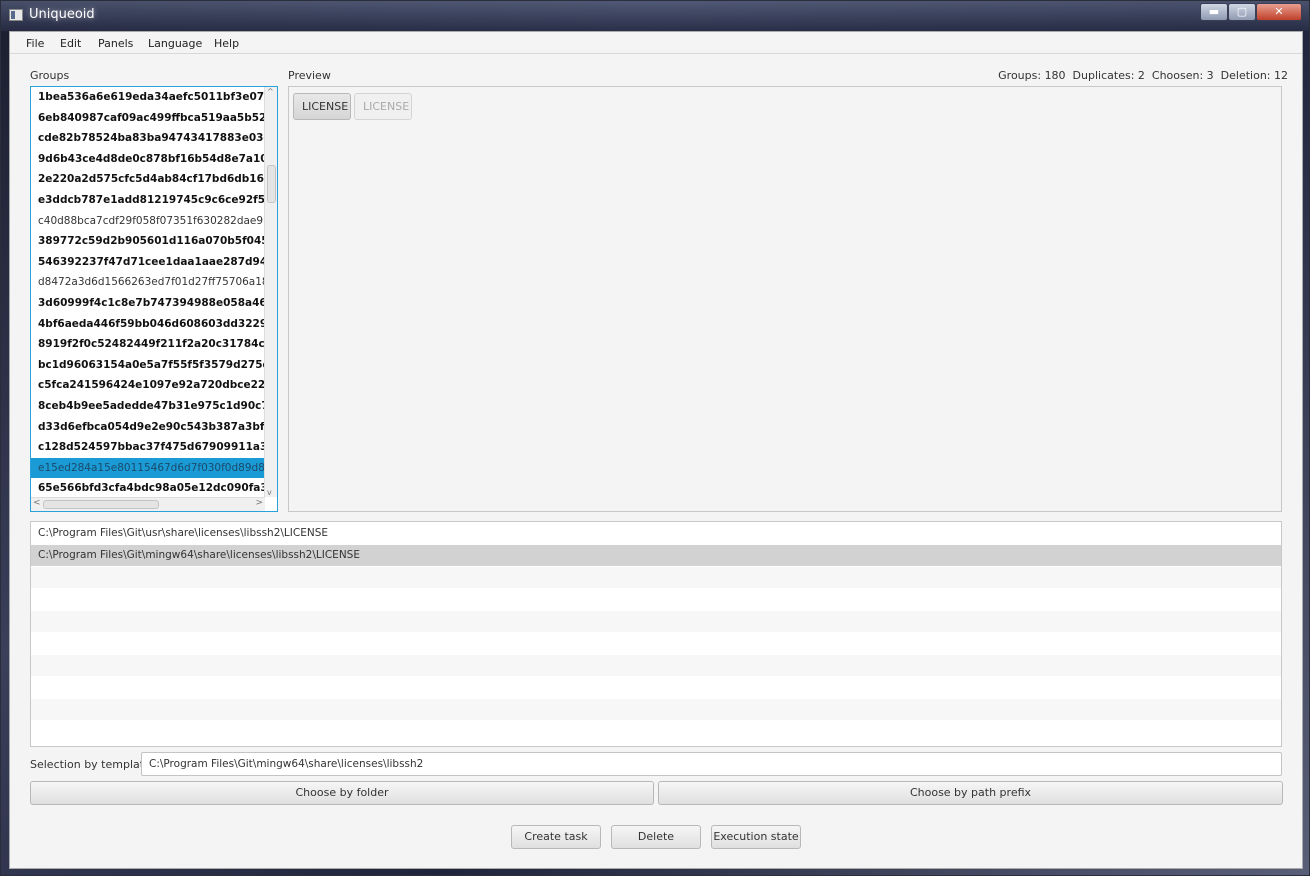  I want to click on create-task-button: Create task, so click(556, 837).